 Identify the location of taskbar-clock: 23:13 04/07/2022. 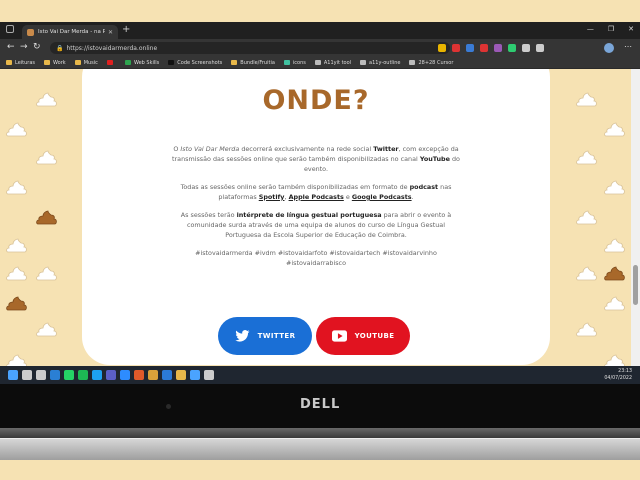
(618, 375).